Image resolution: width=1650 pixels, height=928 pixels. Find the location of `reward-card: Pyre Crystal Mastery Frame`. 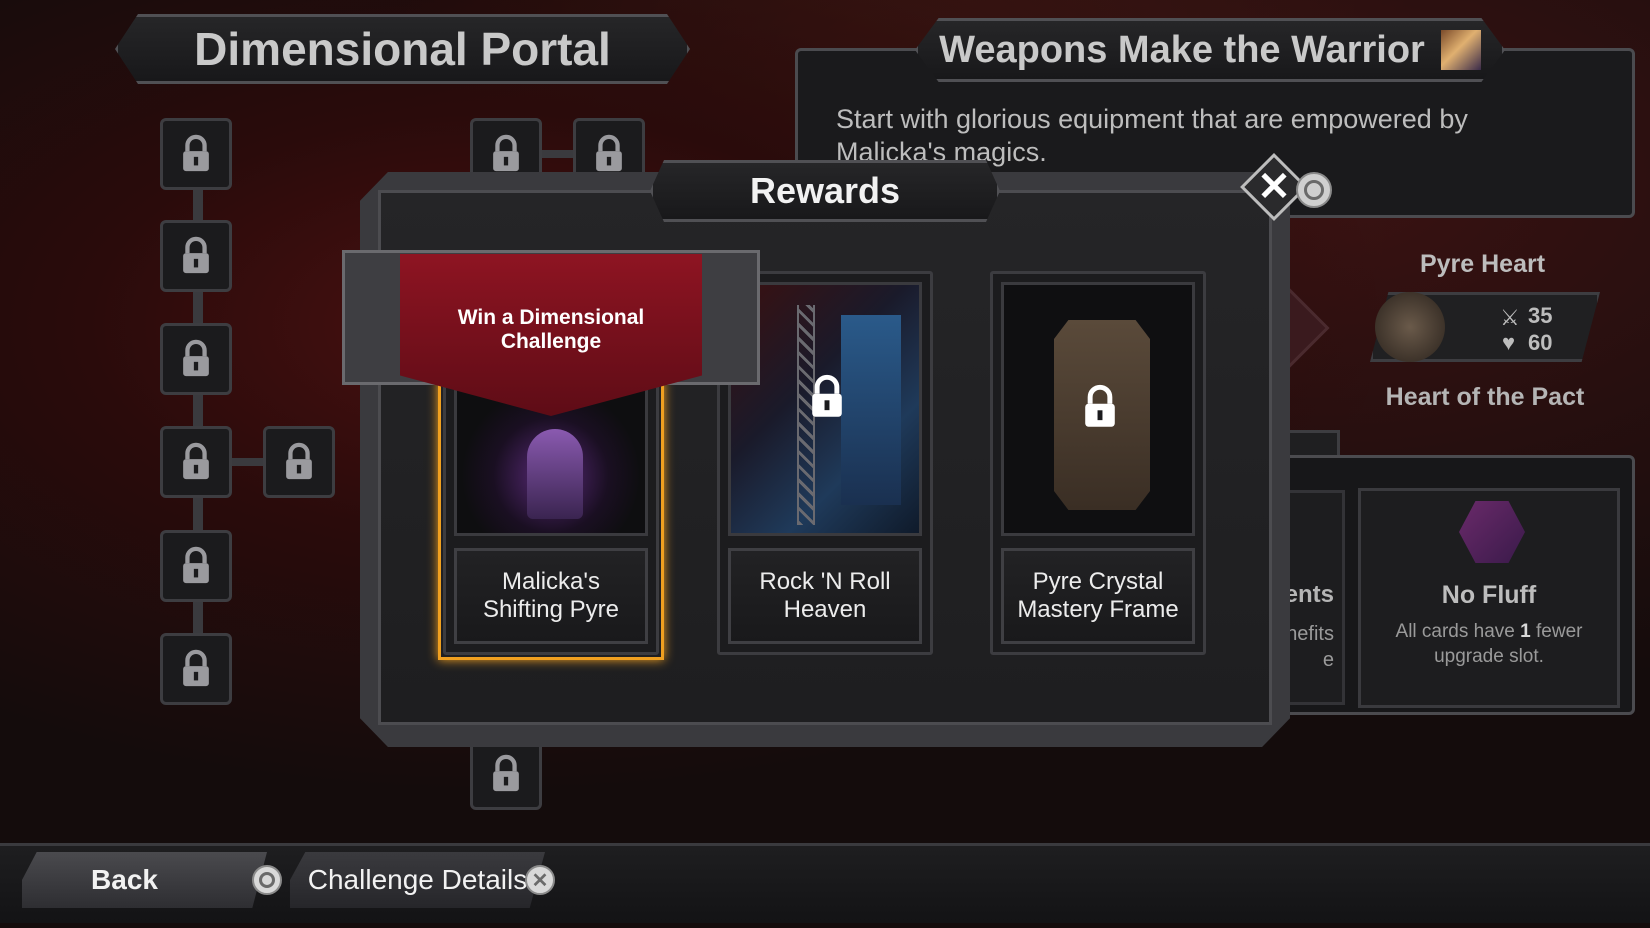

reward-card: Pyre Crystal Mastery Frame is located at coordinates (1098, 463).